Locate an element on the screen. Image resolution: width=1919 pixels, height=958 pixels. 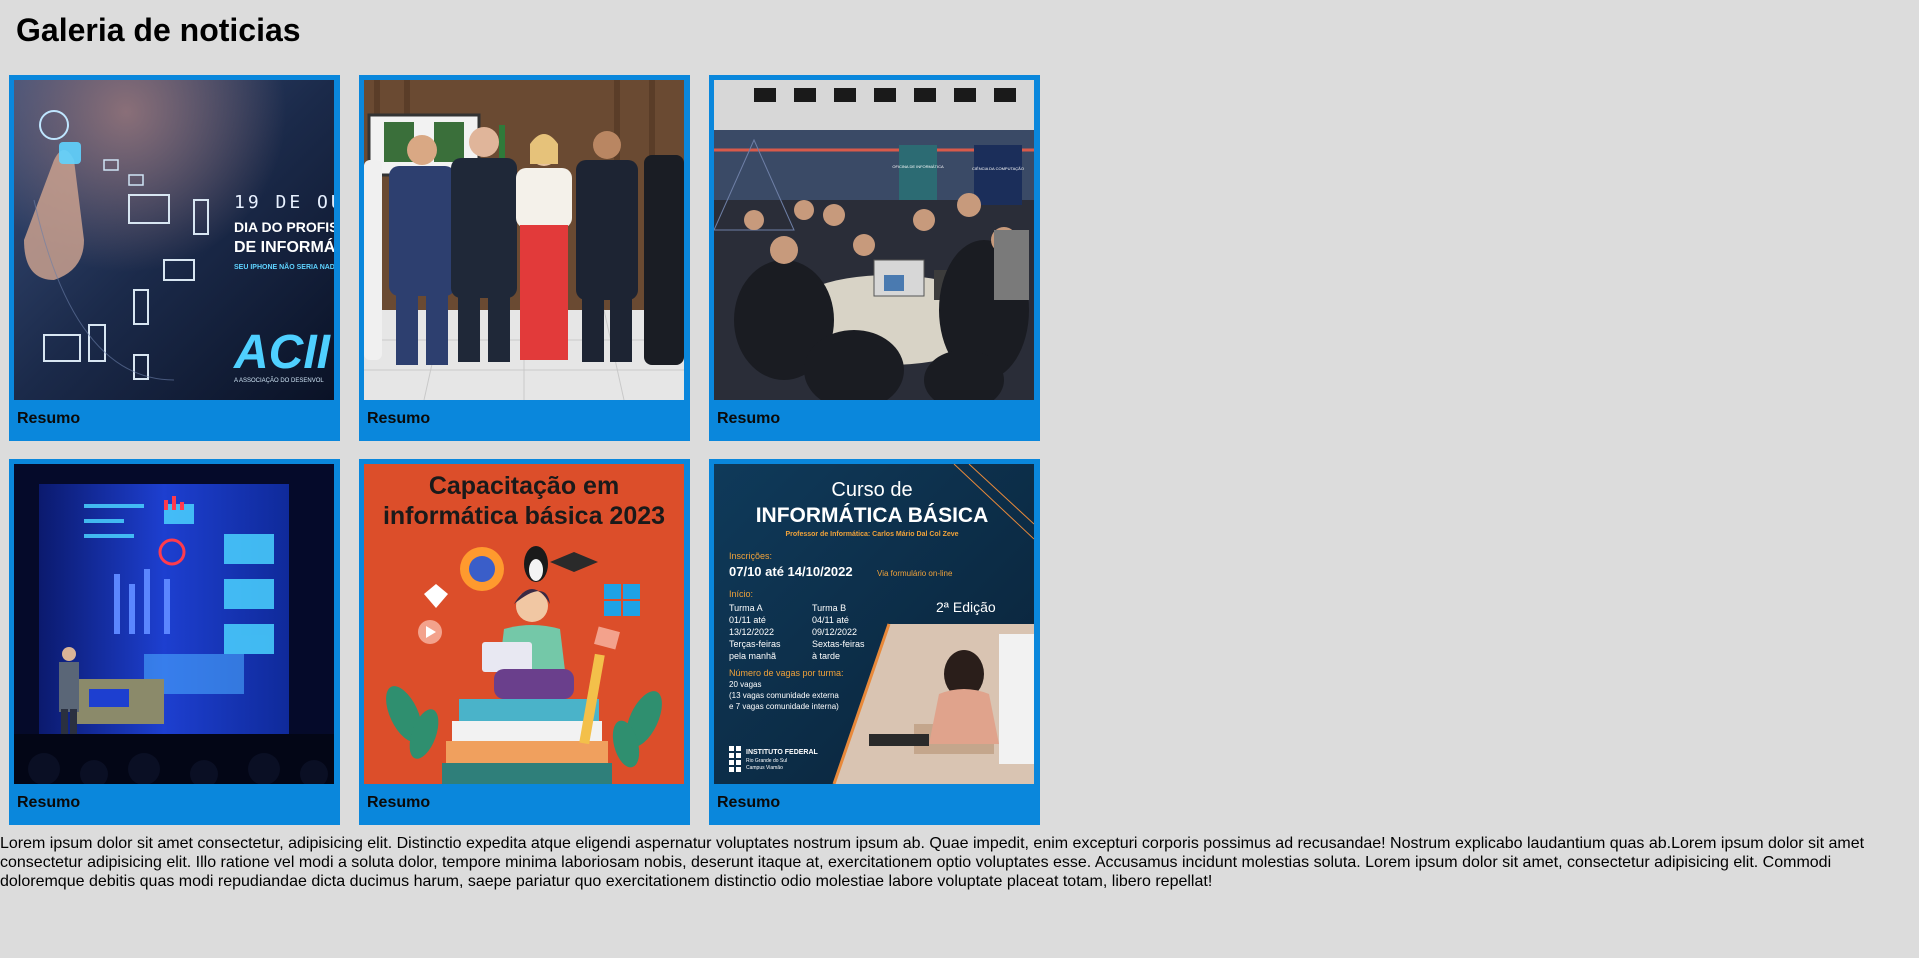
image-caption: Campus Viamão is located at coordinates (764, 768).